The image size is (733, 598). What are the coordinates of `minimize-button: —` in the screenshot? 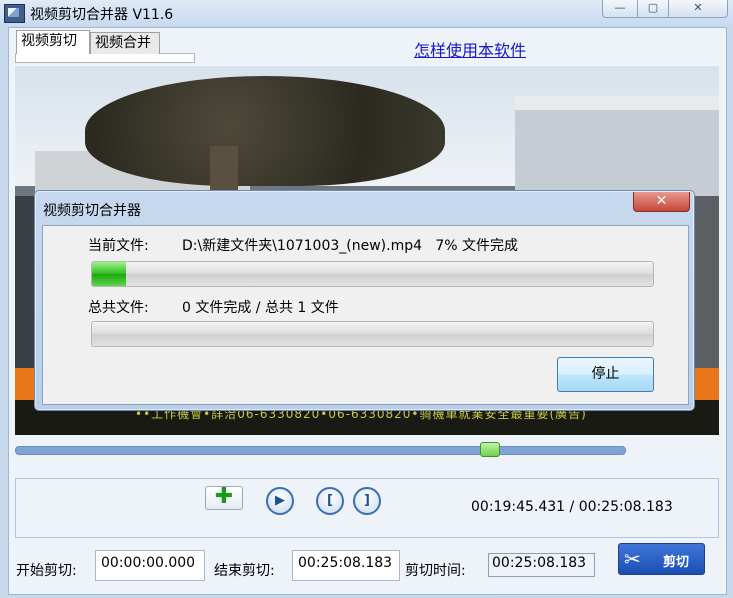 It's located at (620, 9).